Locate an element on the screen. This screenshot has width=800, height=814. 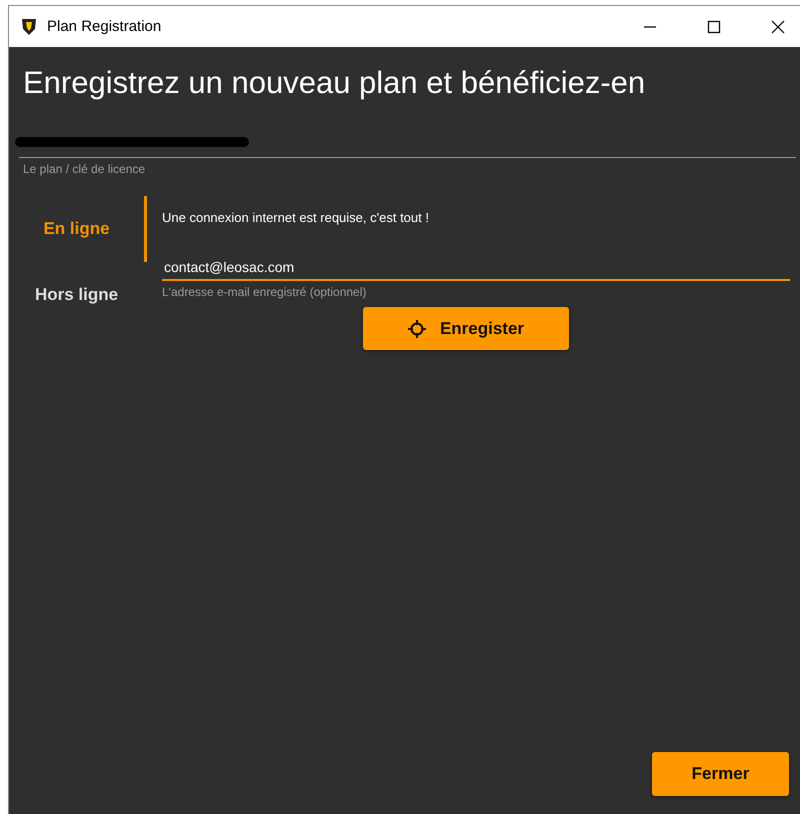
crosshair-icon is located at coordinates (417, 329).